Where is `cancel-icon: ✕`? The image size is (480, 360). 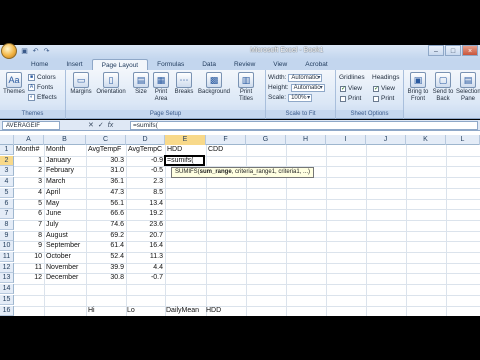 cancel-icon: ✕ is located at coordinates (91, 125).